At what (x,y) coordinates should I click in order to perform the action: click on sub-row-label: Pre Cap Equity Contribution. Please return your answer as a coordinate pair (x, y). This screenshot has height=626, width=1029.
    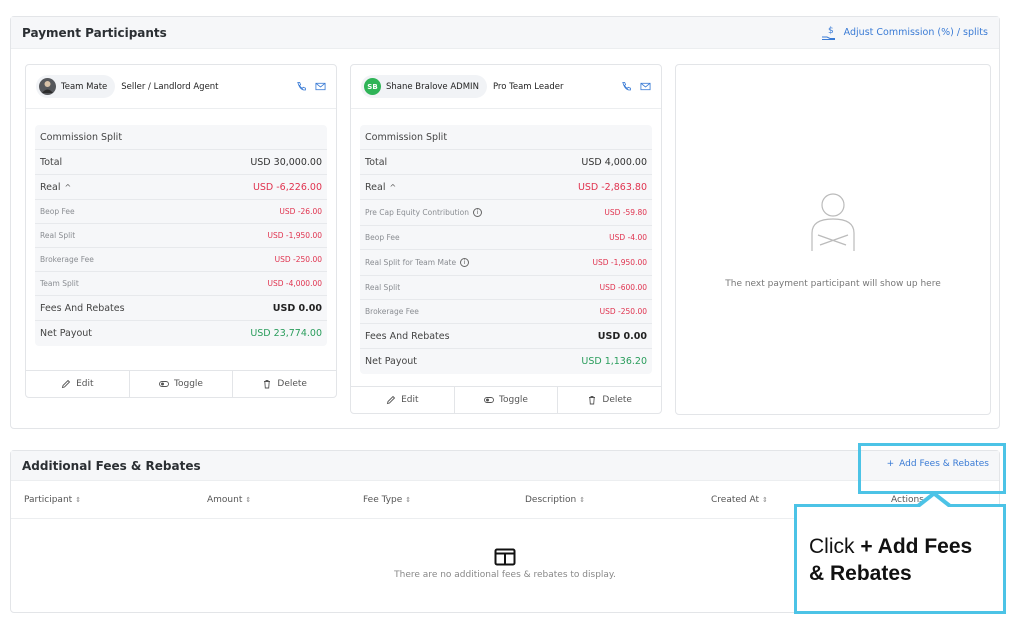
    Looking at the image, I should click on (417, 212).